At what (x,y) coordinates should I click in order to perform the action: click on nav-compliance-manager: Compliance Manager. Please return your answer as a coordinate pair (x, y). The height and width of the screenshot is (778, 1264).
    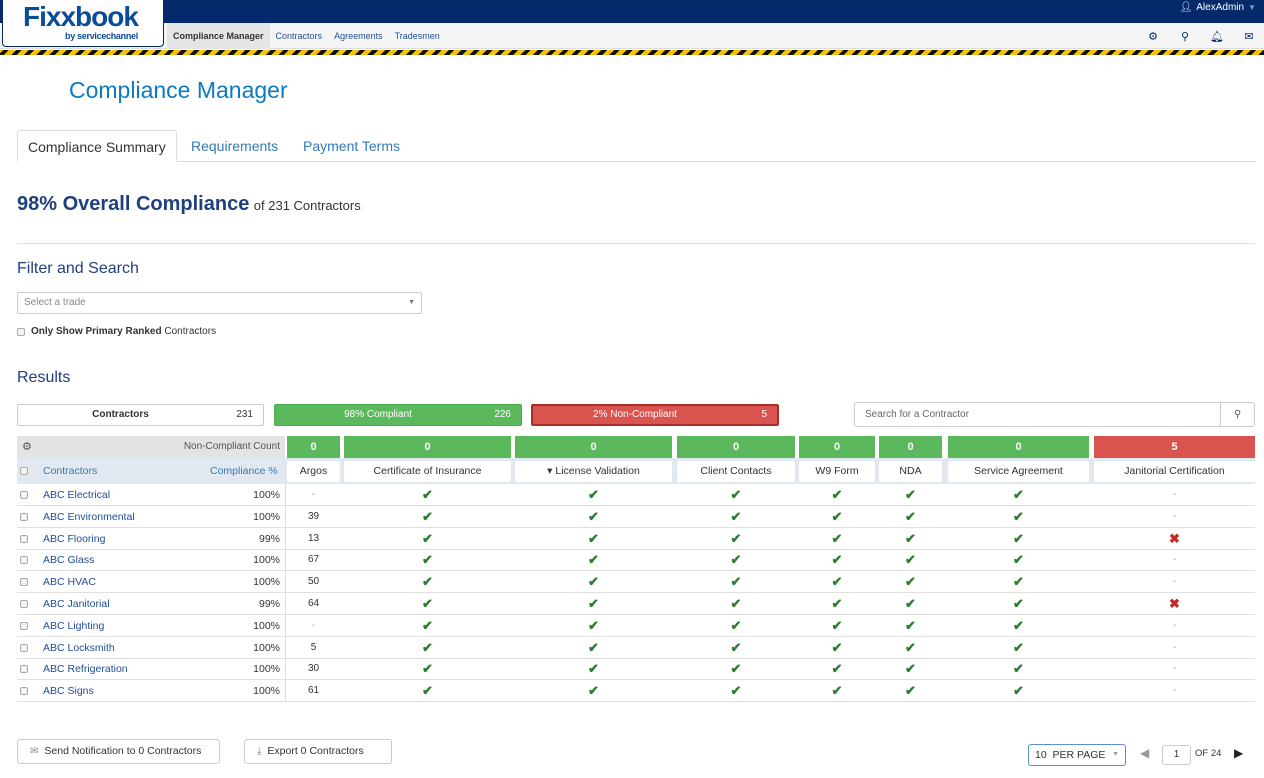
    Looking at the image, I should click on (218, 36).